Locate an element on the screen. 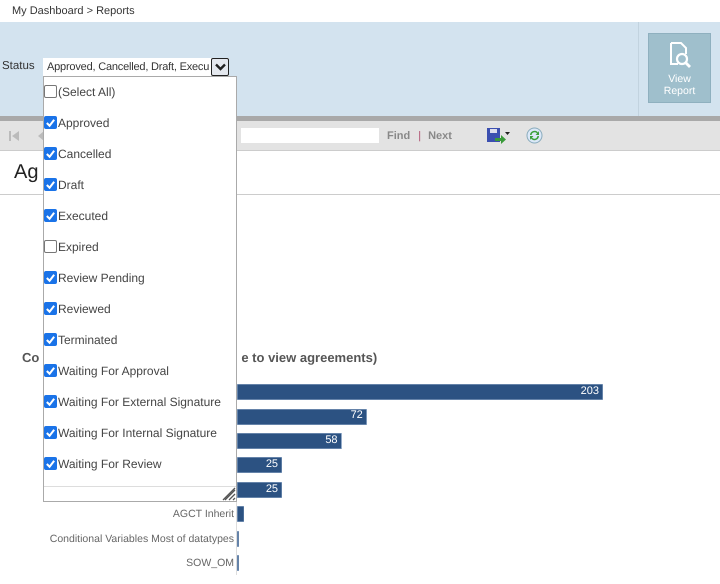 The image size is (720, 584). status-value: Approved, Cancelled, Draft, Execu is located at coordinates (128, 67).